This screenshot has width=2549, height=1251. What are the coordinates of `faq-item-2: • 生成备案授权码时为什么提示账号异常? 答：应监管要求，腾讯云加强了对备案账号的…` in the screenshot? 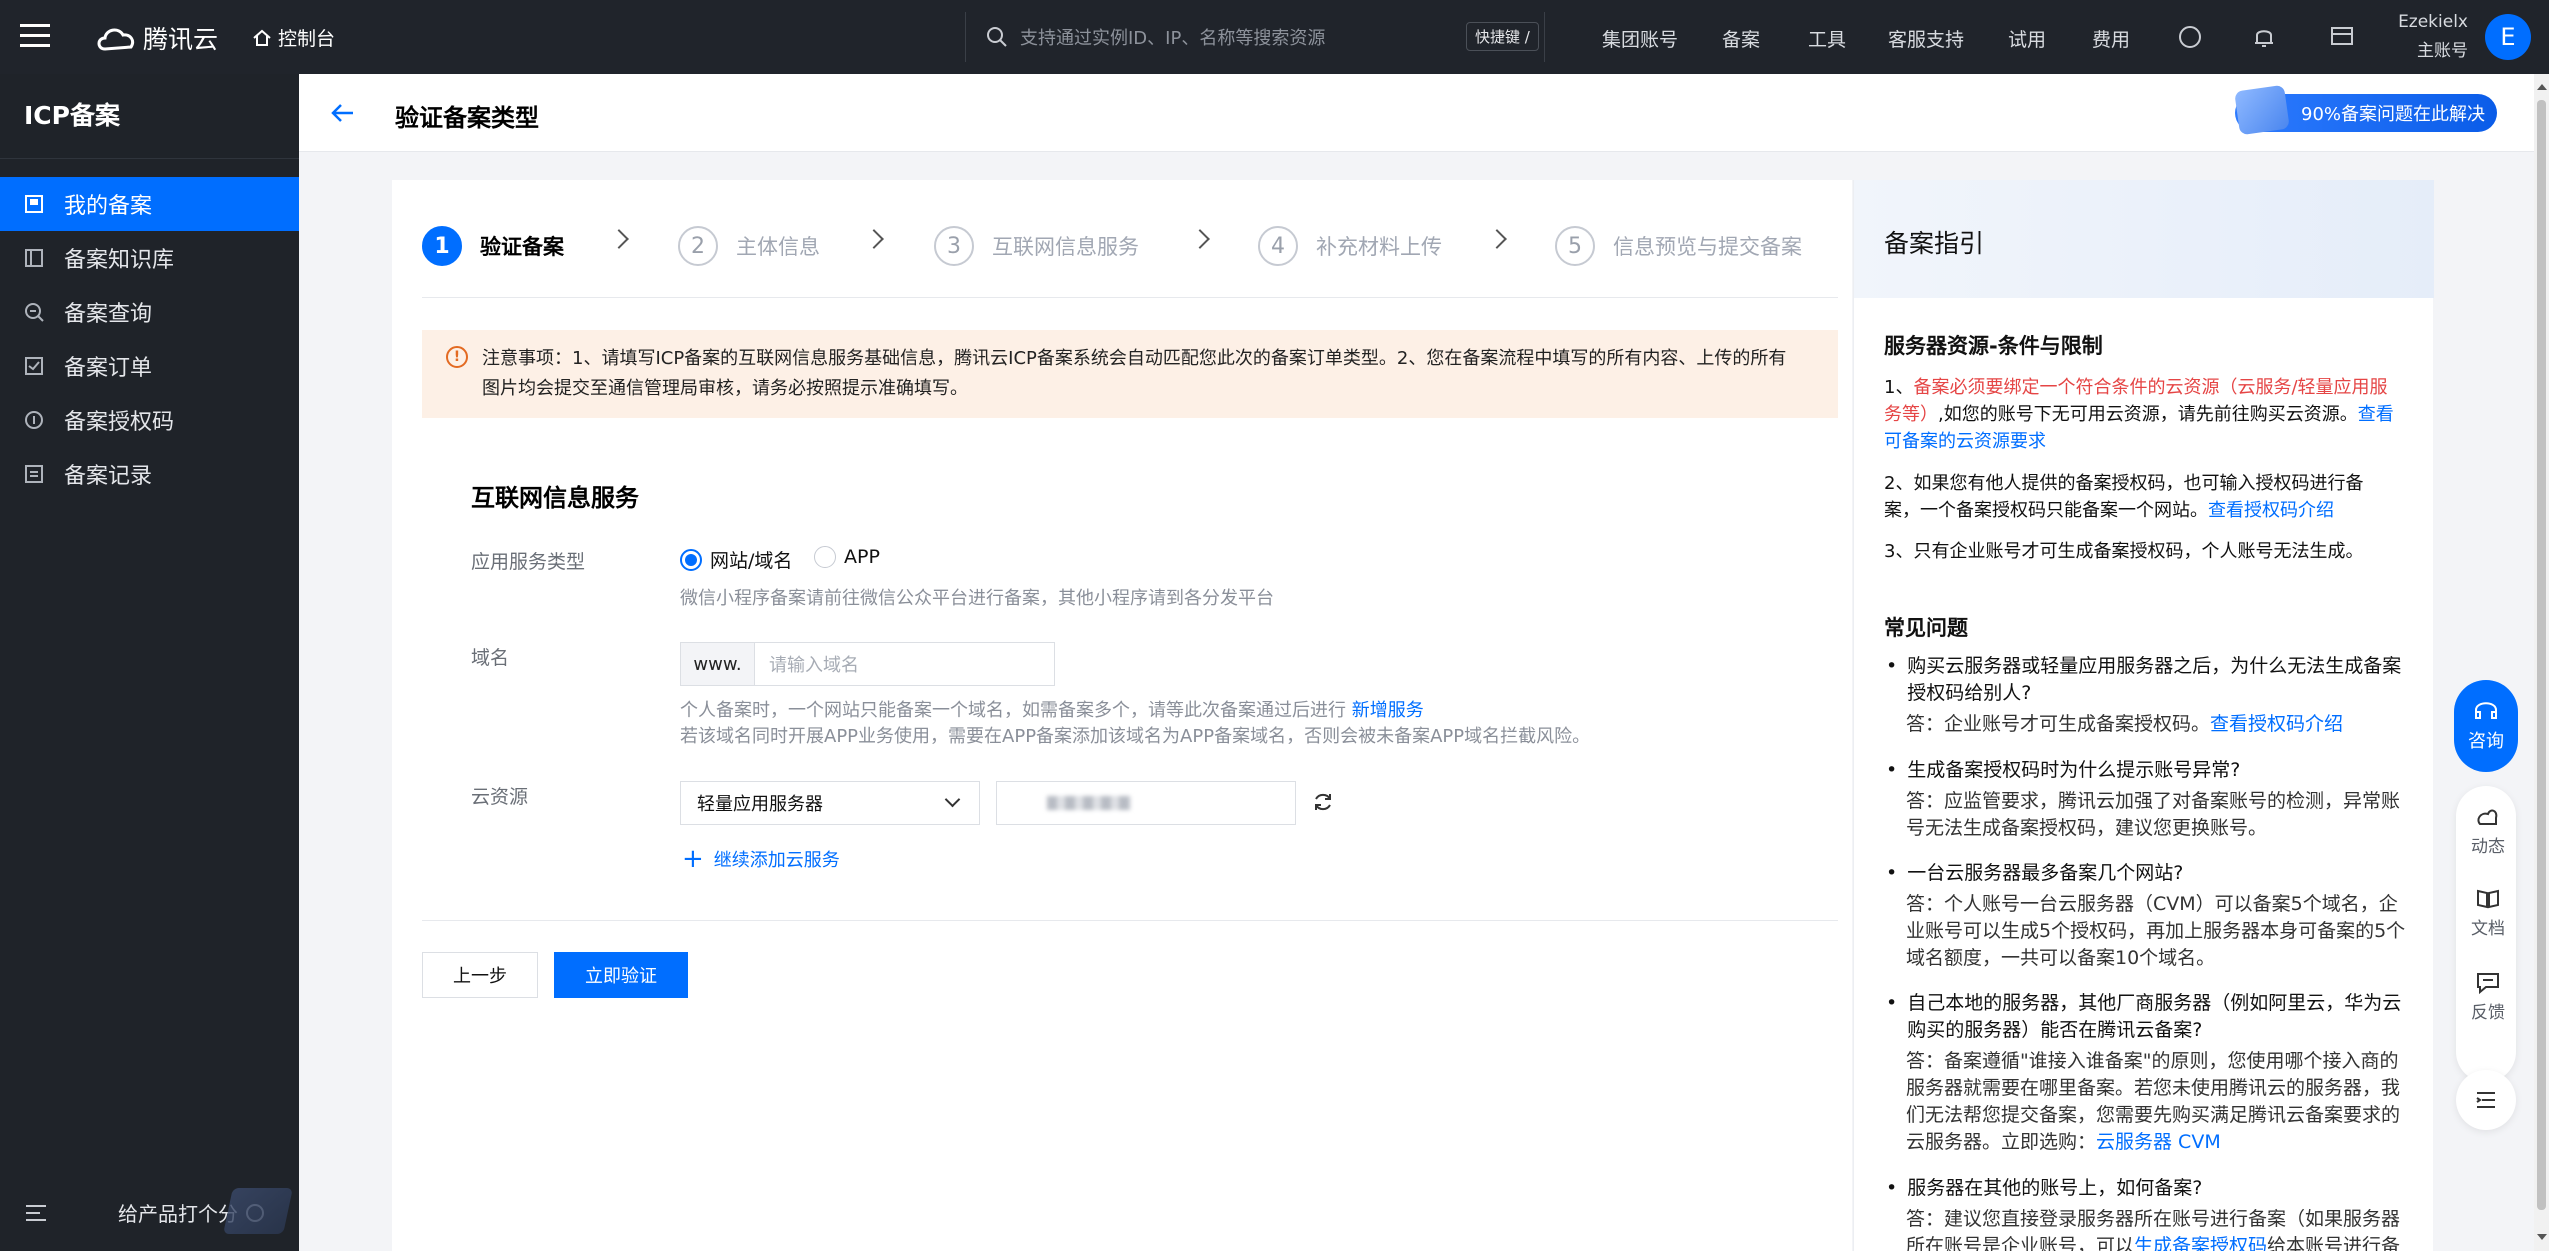 It's located at (2146, 799).